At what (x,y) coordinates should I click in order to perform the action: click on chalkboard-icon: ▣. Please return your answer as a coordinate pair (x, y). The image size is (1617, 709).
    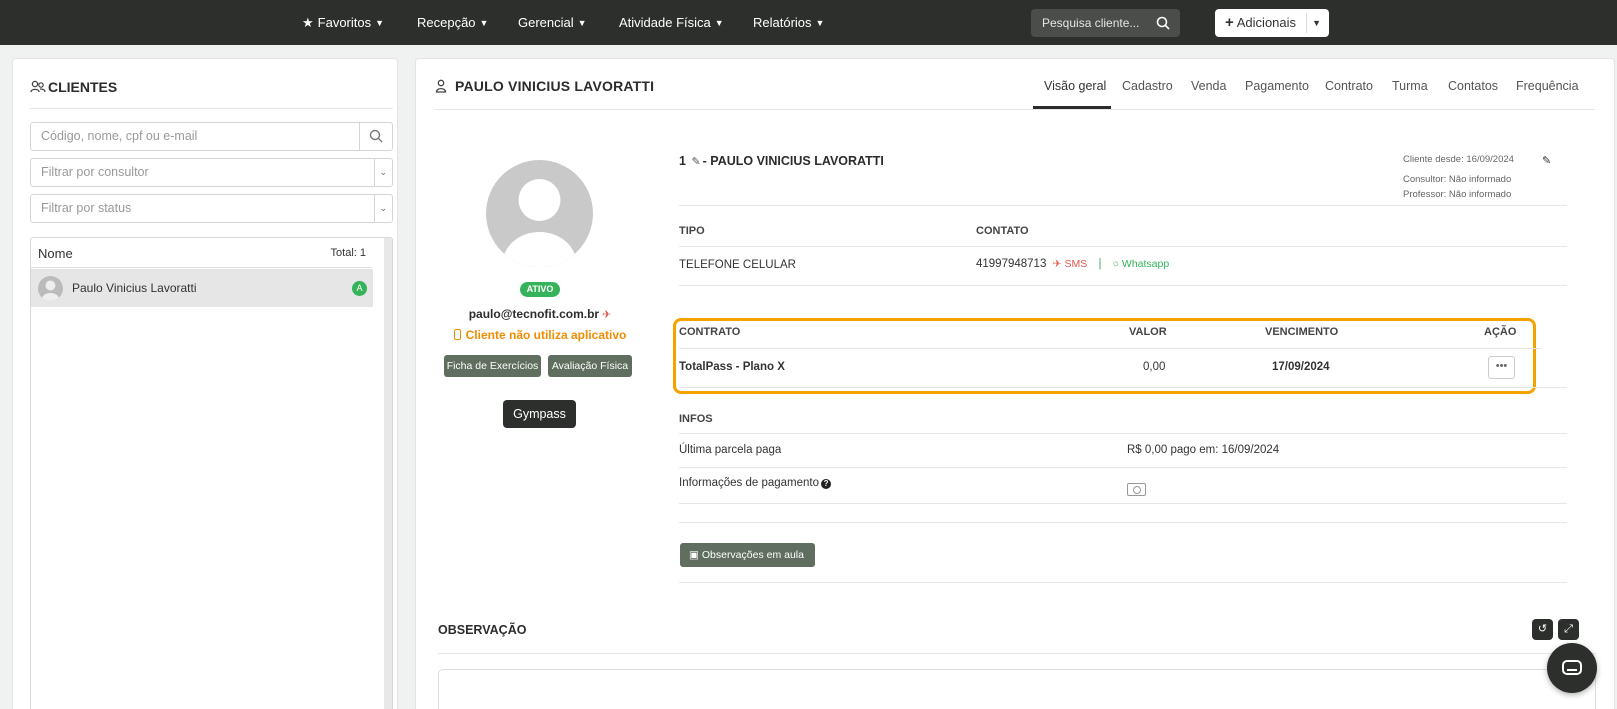
    Looking at the image, I should click on (695, 555).